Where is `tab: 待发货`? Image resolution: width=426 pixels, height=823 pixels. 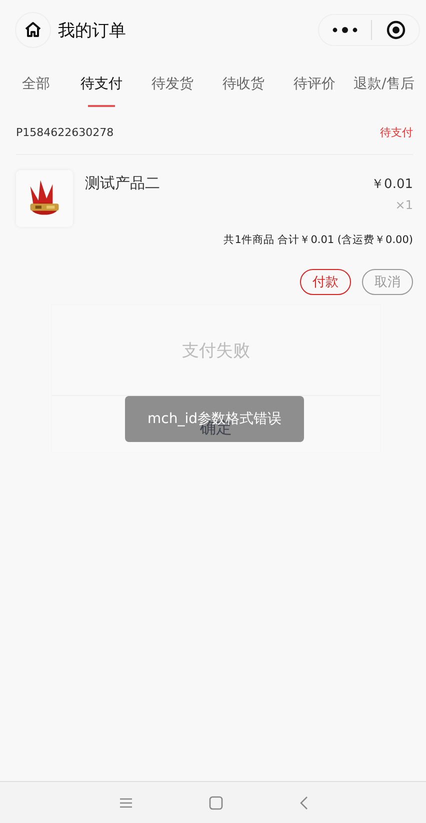
tab: 待发货 is located at coordinates (172, 85).